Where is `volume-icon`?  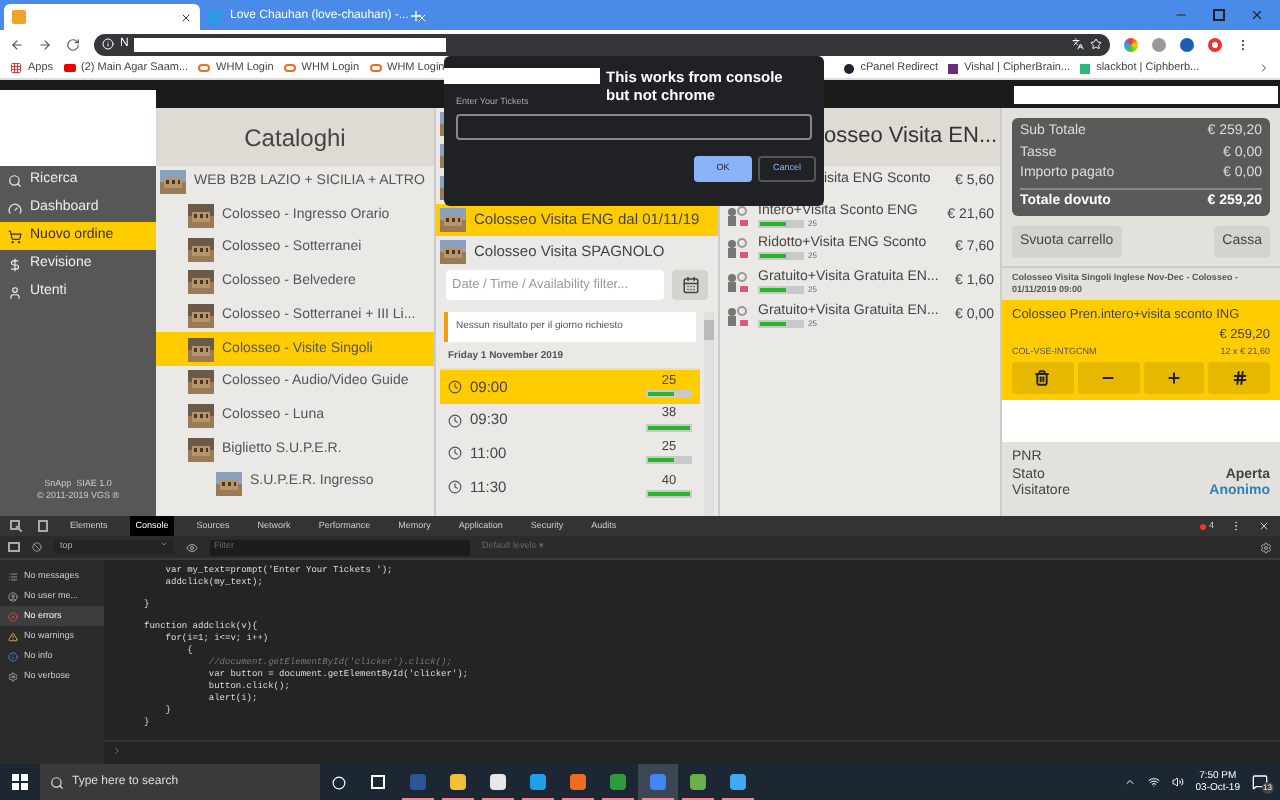 volume-icon is located at coordinates (1177, 782).